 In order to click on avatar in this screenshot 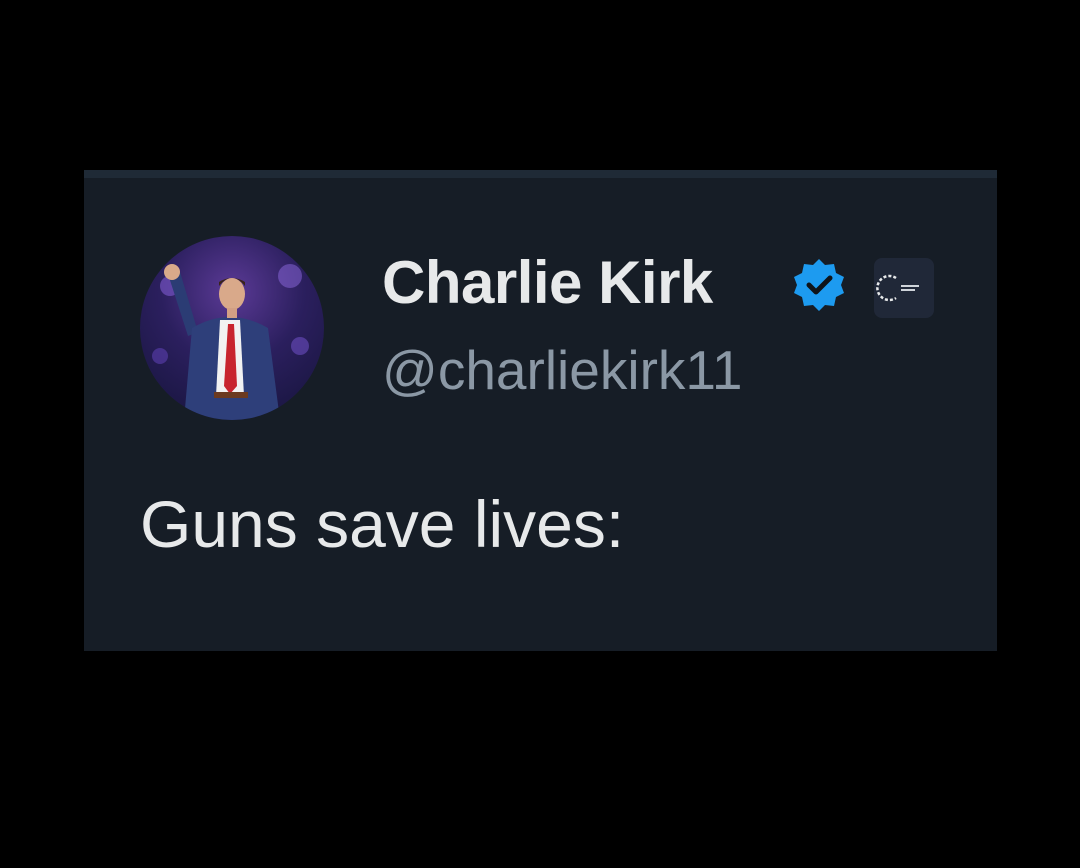, I will do `click(232, 328)`.